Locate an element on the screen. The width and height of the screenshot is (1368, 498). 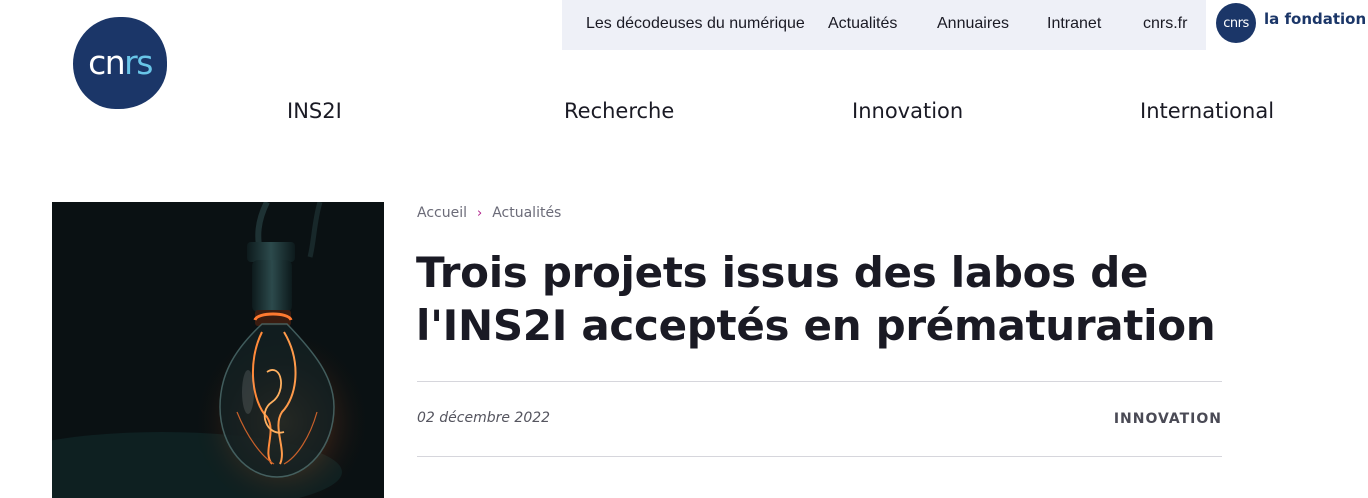
fondation-link: cnrs la fondation is located at coordinates (1287, 25).